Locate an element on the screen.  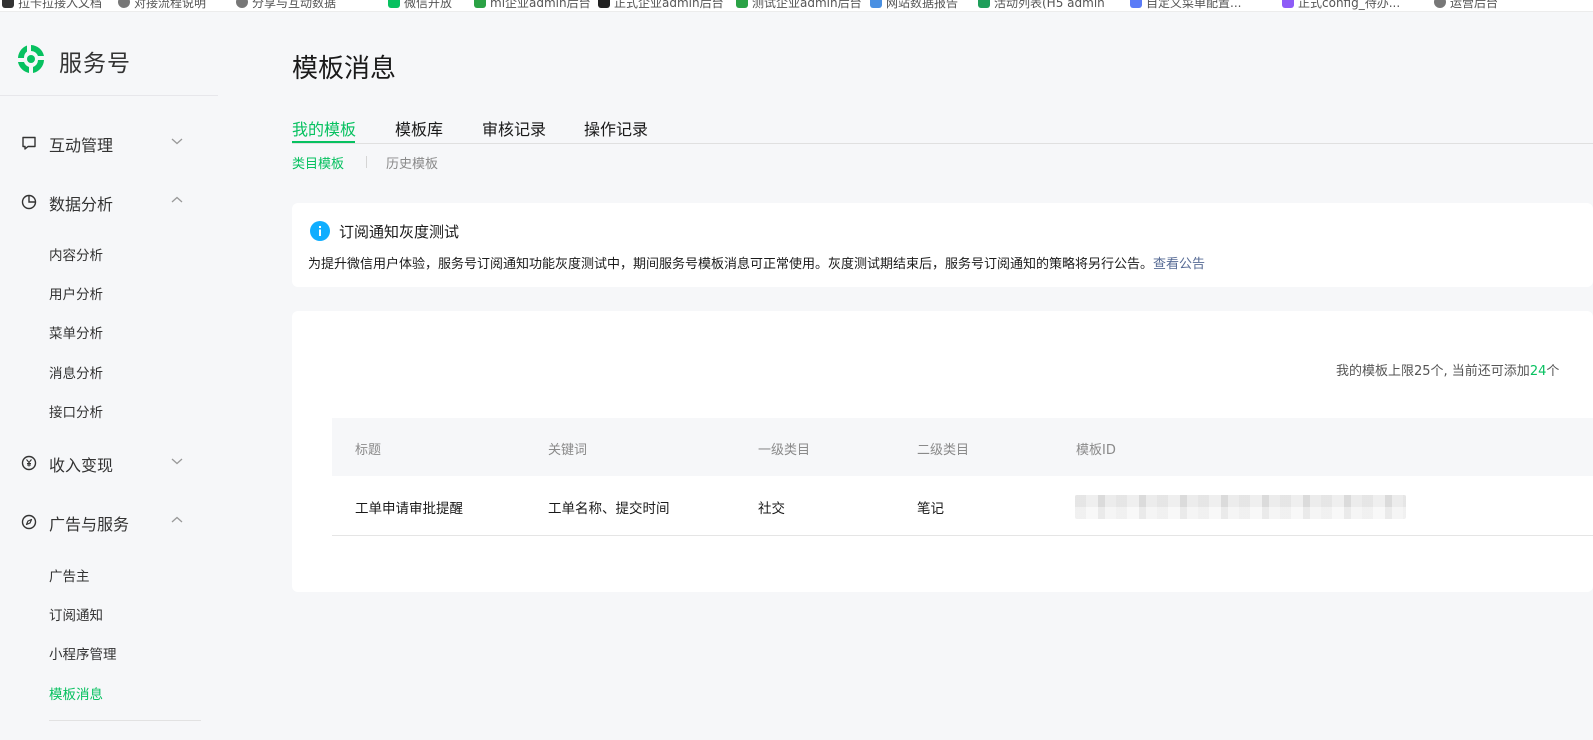
bookmark-label: 对接流程说明 is located at coordinates (170, 5).